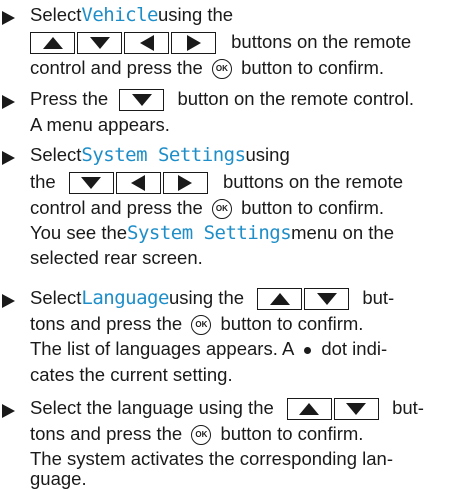 Image resolution: width=463 pixels, height=490 pixels. I want to click on step-text: selected rear screen., so click(116, 257).